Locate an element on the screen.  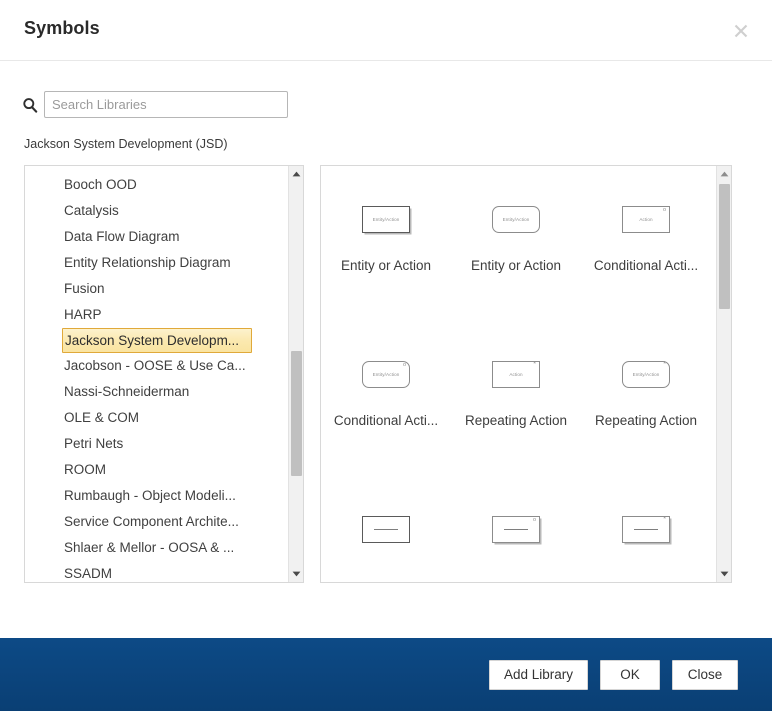
symbol-shape is located at coordinates (386, 529).